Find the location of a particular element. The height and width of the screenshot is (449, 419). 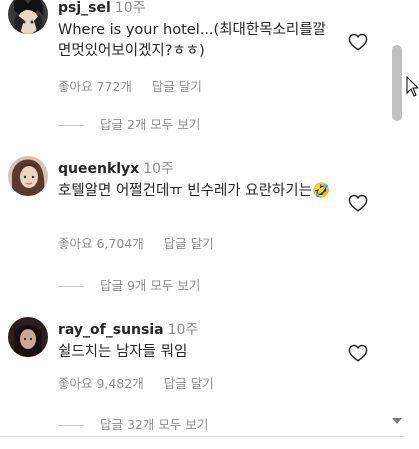

view-replies-button: 답글 32개 모두 보기 is located at coordinates (133, 425).